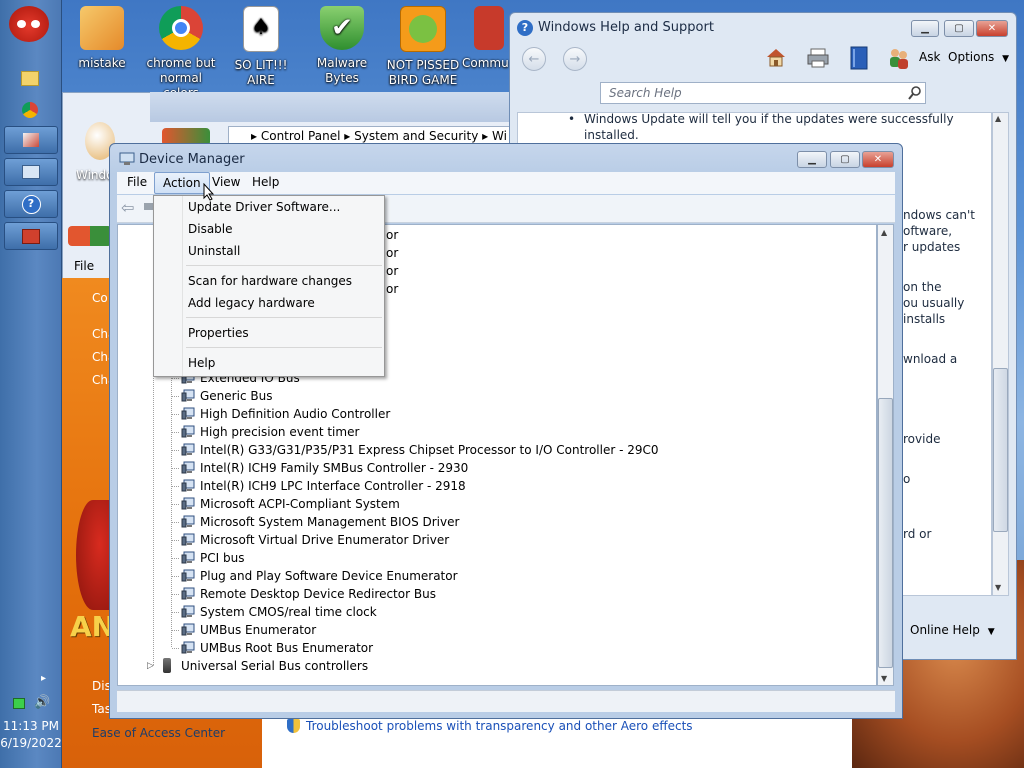  What do you see at coordinates (19, 703) in the screenshot?
I see `network-icon` at bounding box center [19, 703].